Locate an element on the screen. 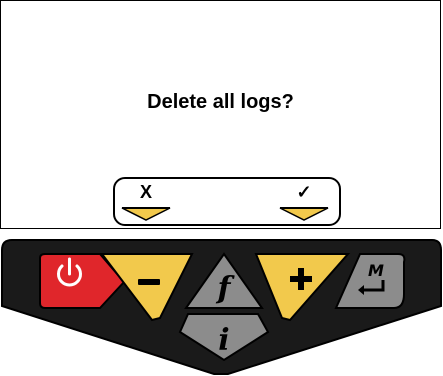  prompt-text: Delete all logs? is located at coordinates (220, 102).